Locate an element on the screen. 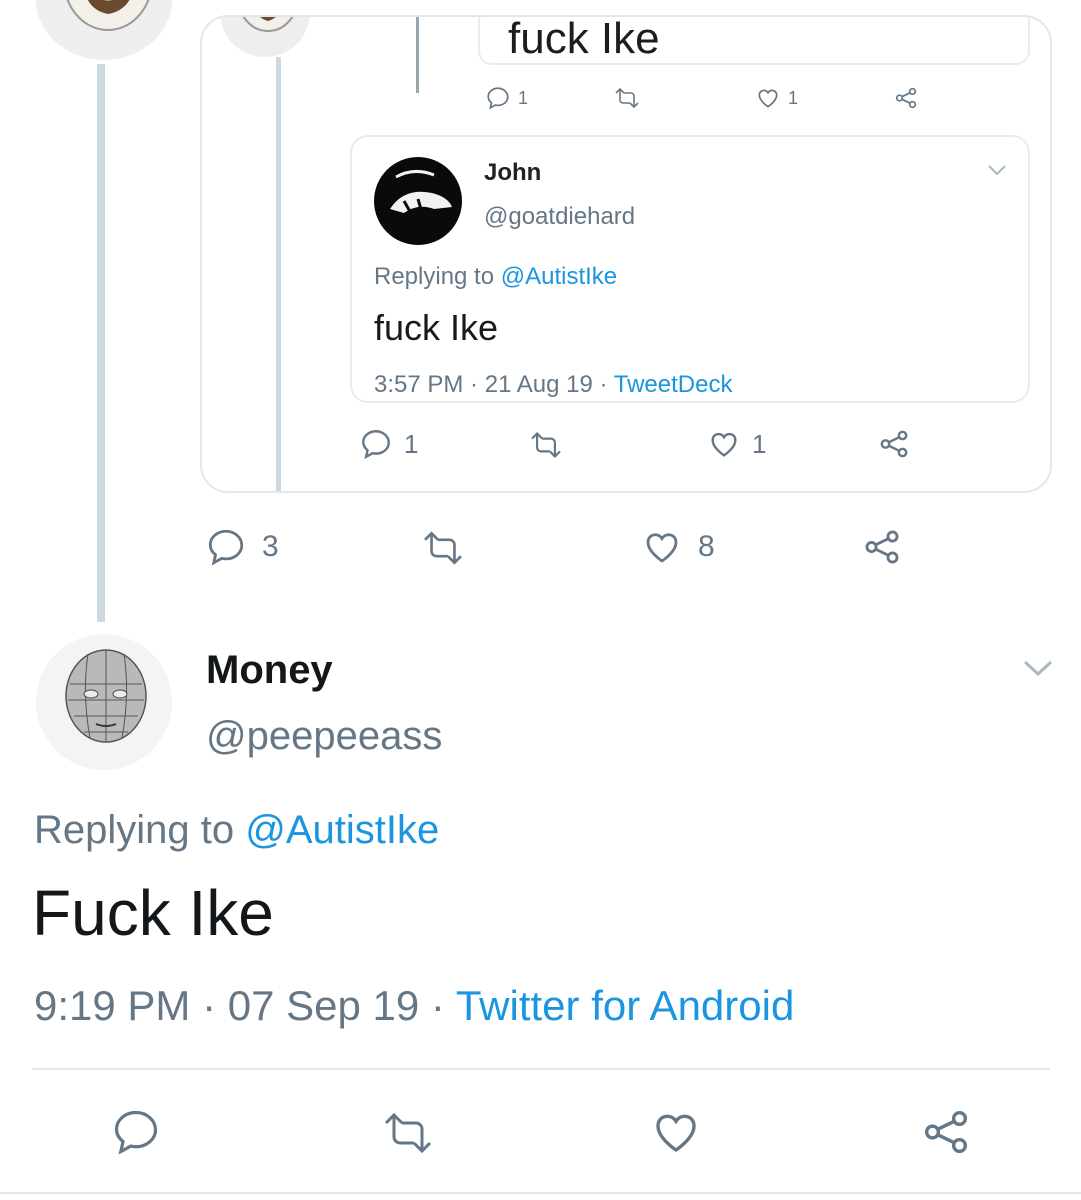  3d-head-mesh-icon is located at coordinates (106, 696).